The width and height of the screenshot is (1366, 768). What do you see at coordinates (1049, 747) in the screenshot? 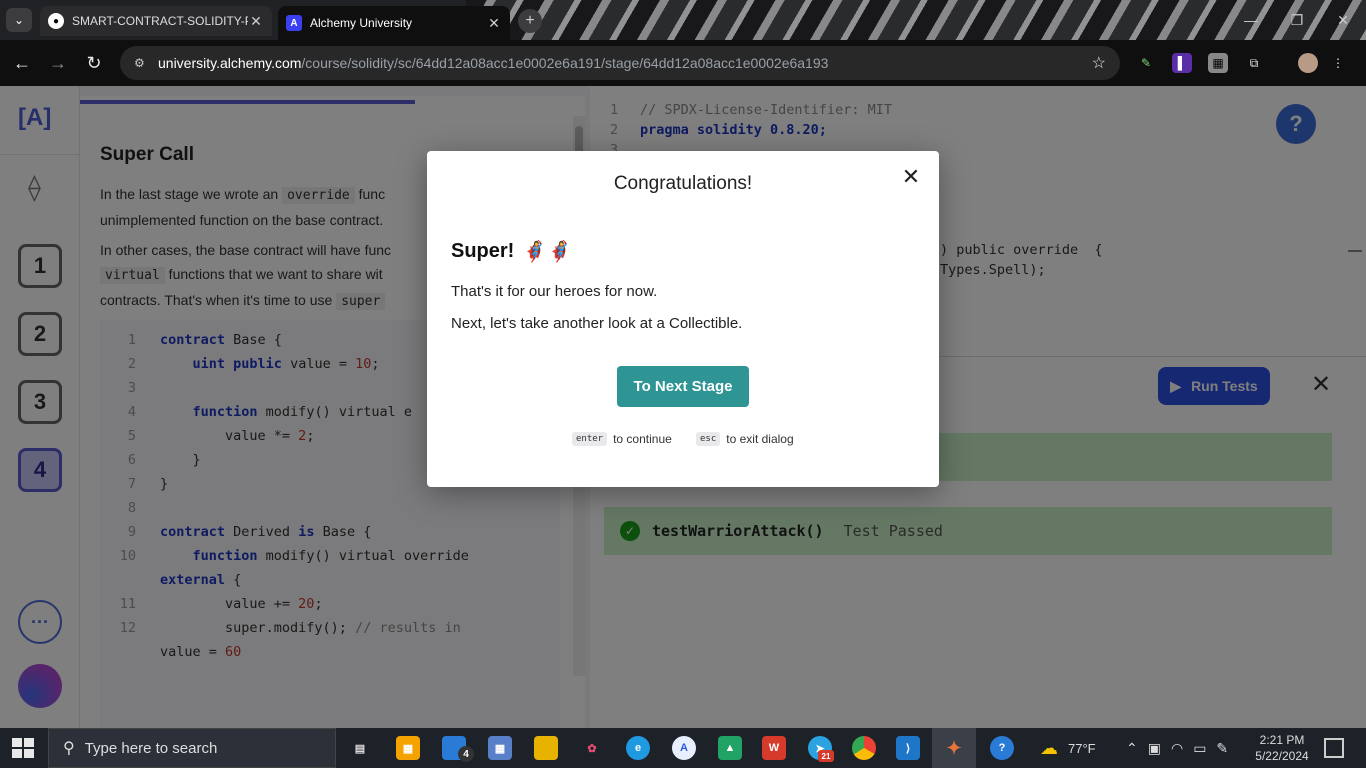
I see `weather-icon: ☁` at bounding box center [1049, 747].